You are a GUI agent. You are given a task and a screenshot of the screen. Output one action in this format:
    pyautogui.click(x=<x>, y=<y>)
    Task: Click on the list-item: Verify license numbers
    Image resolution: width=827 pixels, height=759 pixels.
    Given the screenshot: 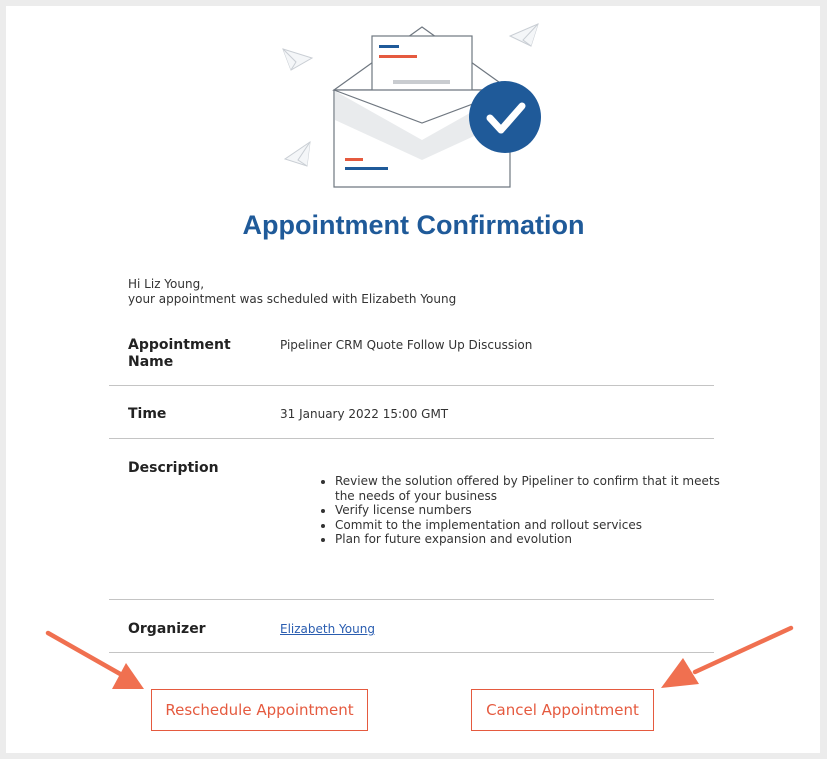 What is the action you would take?
    pyautogui.click(x=530, y=510)
    